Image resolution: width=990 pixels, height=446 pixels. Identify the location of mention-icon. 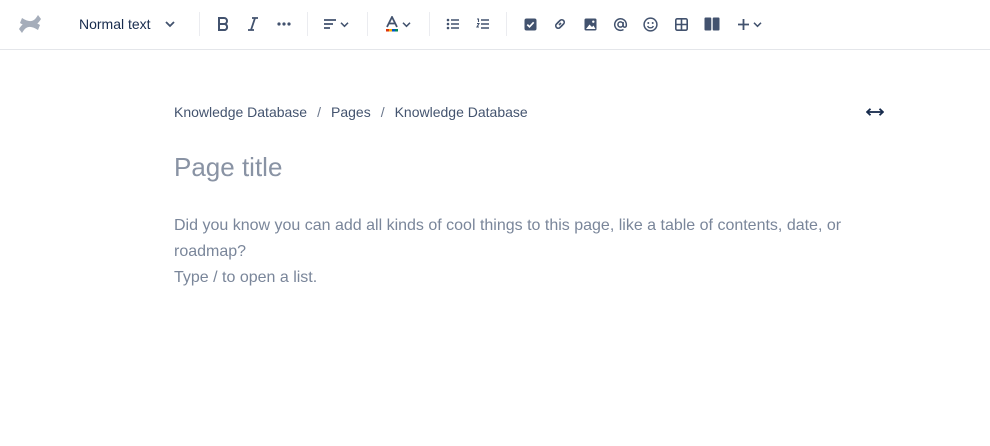
(620, 24).